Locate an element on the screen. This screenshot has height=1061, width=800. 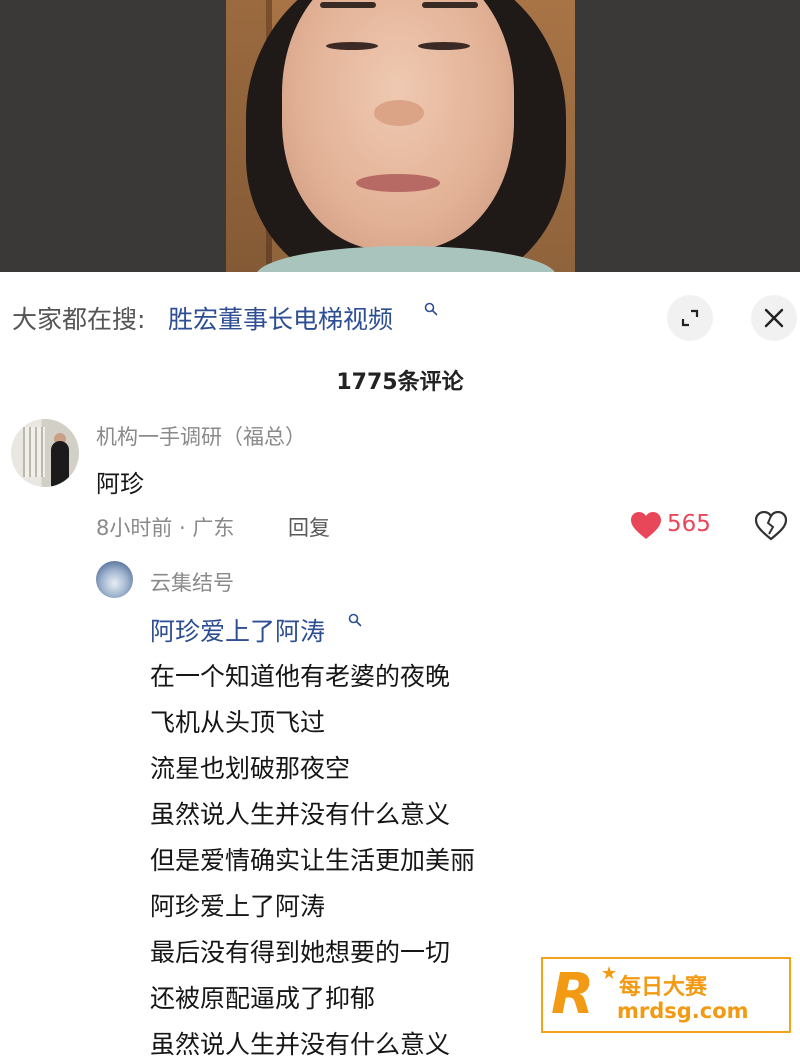
heart-icon is located at coordinates (646, 526).